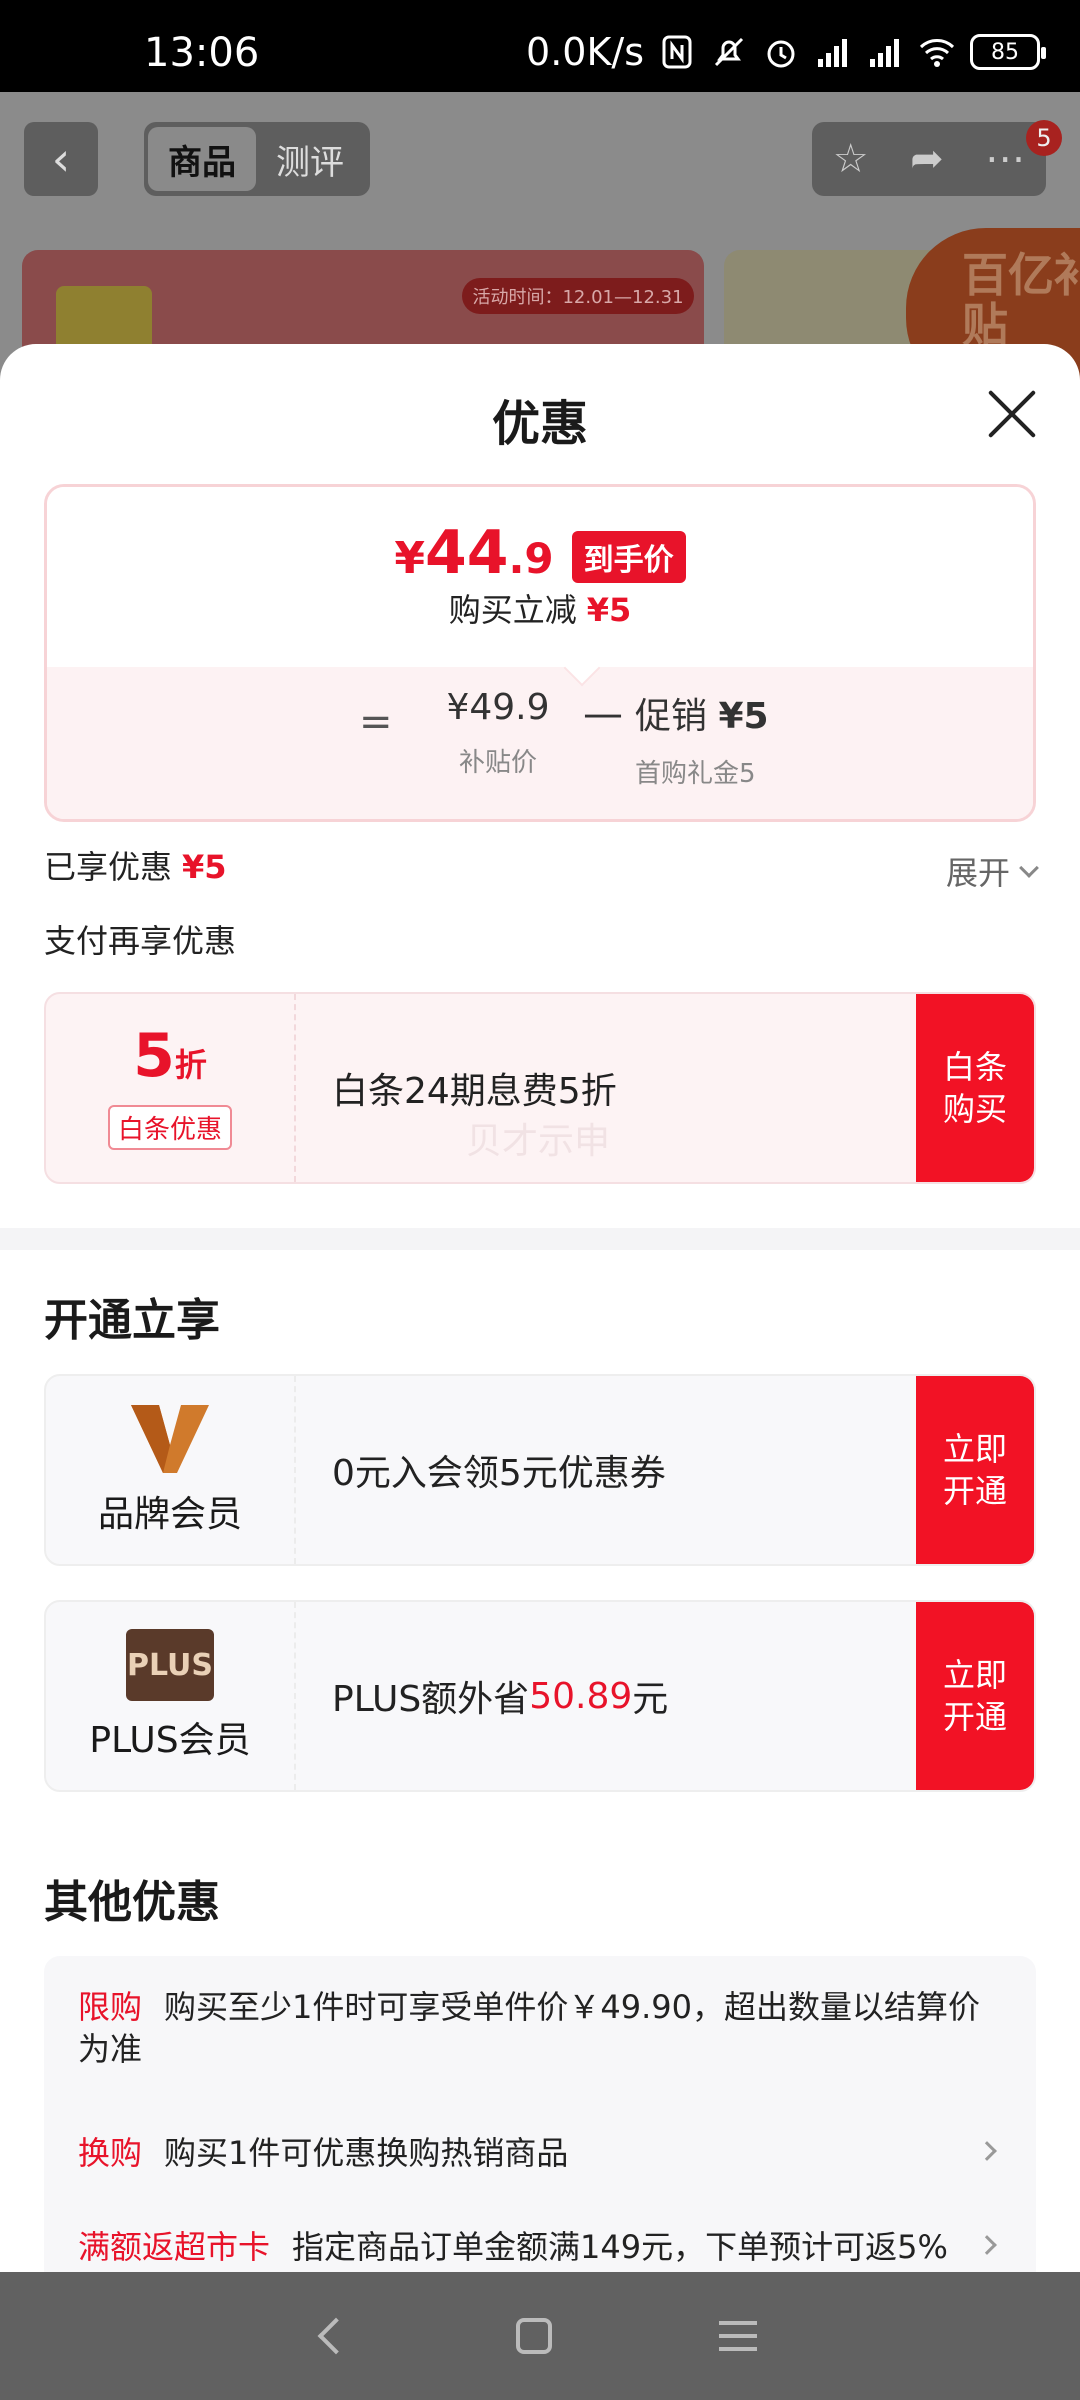 Image resolution: width=1080 pixels, height=2400 pixels. I want to click on brand-member-logo-icon, so click(170, 1439).